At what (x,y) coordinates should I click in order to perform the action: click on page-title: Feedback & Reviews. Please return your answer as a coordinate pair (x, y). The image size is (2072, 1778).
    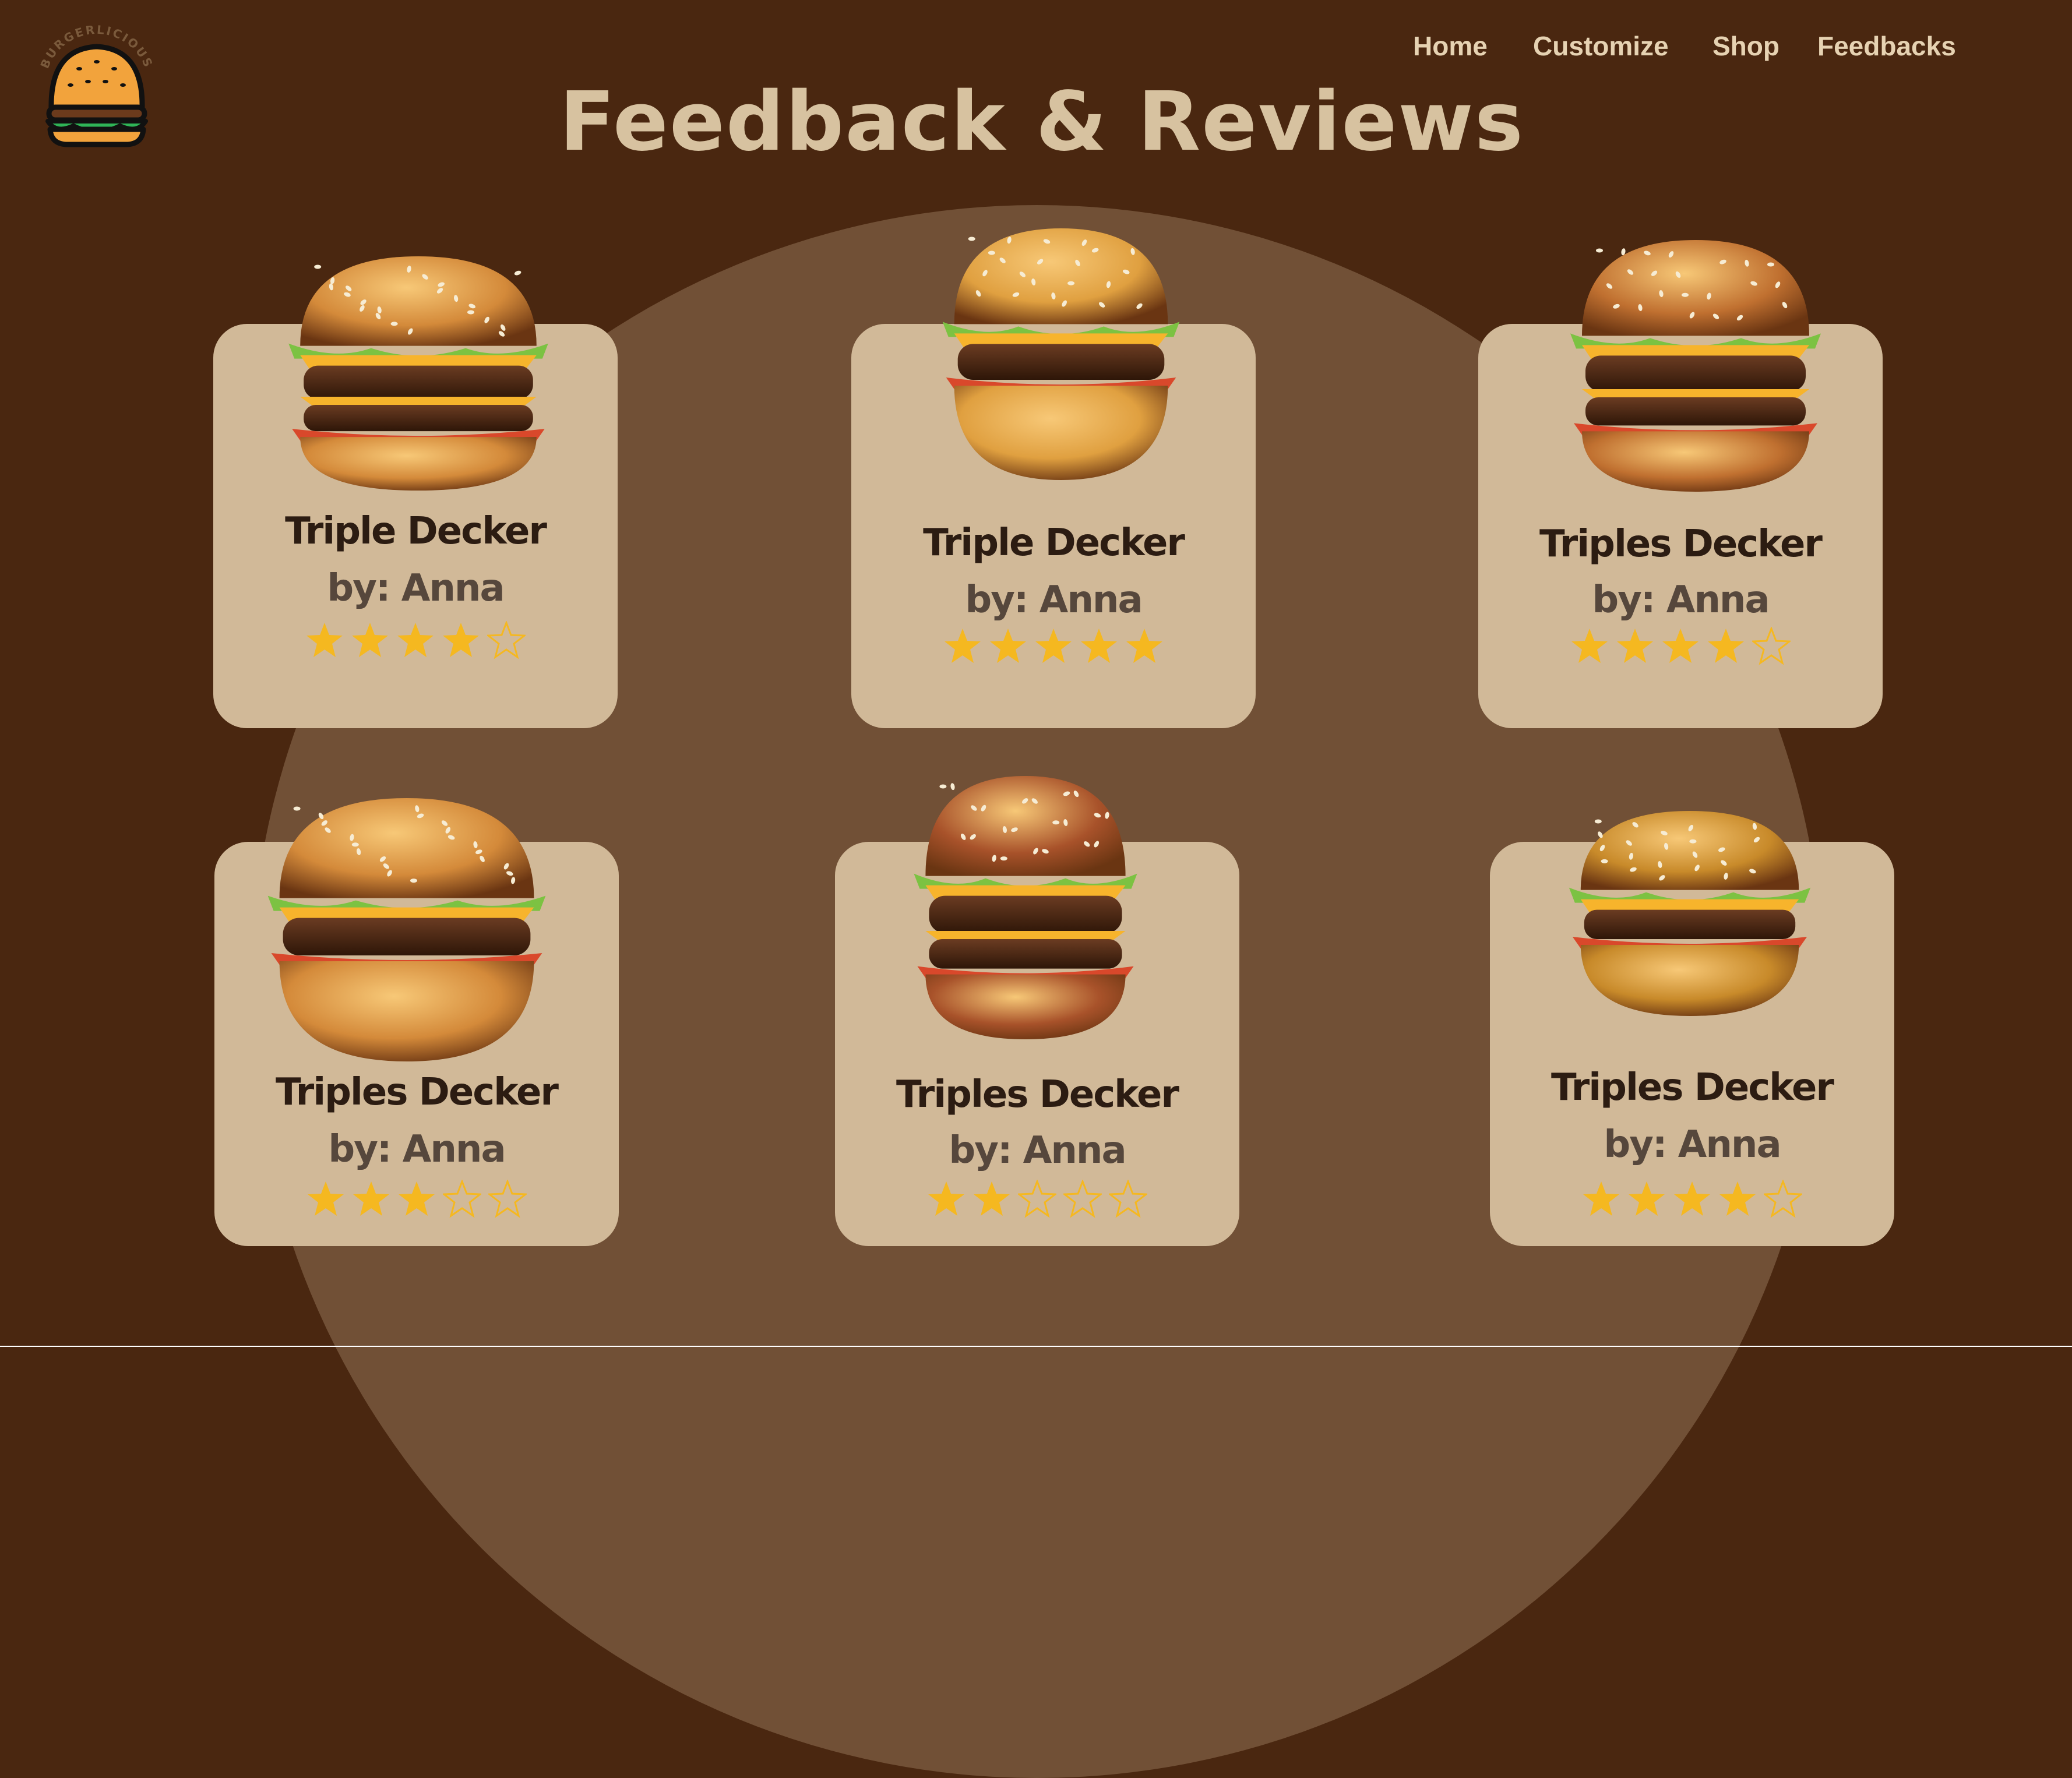
    Looking at the image, I should click on (1042, 122).